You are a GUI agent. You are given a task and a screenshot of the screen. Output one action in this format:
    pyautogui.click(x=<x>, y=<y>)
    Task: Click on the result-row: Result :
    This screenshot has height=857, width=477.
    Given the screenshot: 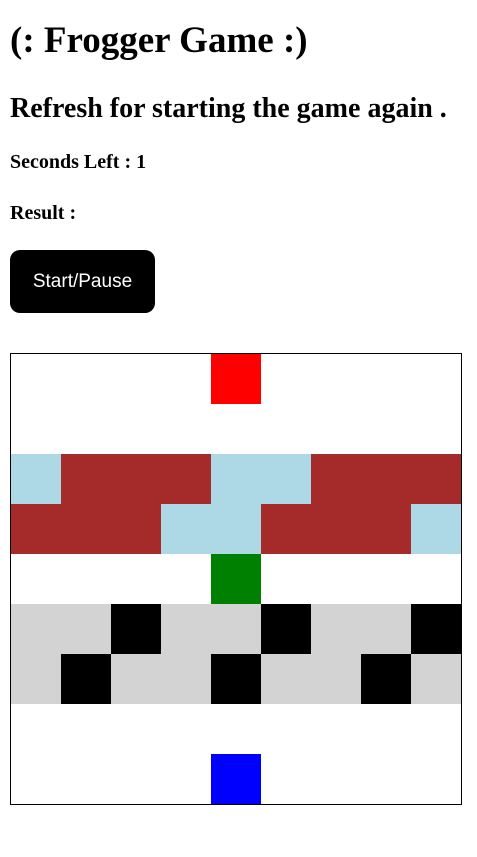 What is the action you would take?
    pyautogui.click(x=43, y=213)
    